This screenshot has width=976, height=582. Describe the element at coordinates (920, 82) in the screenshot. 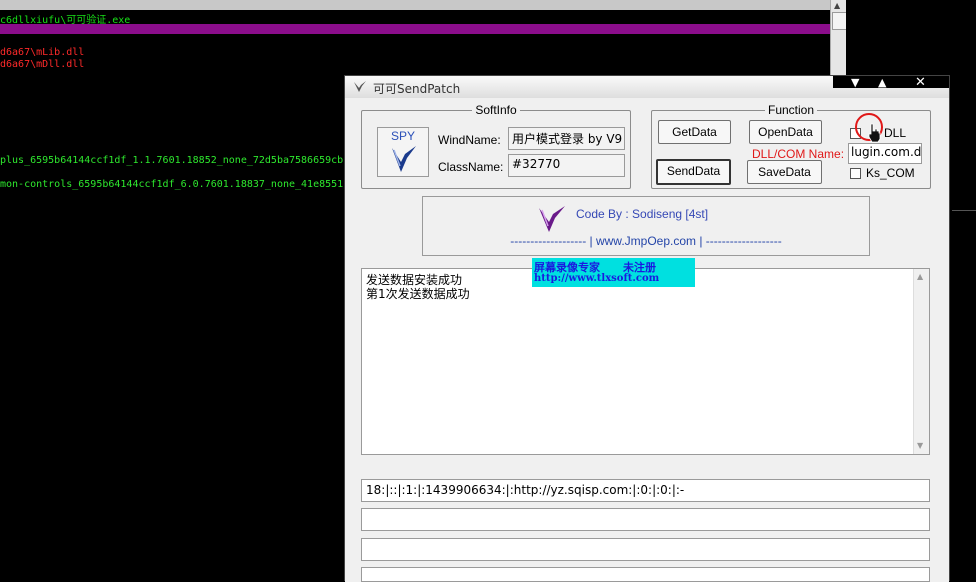

I see `close-button: ✕` at that location.